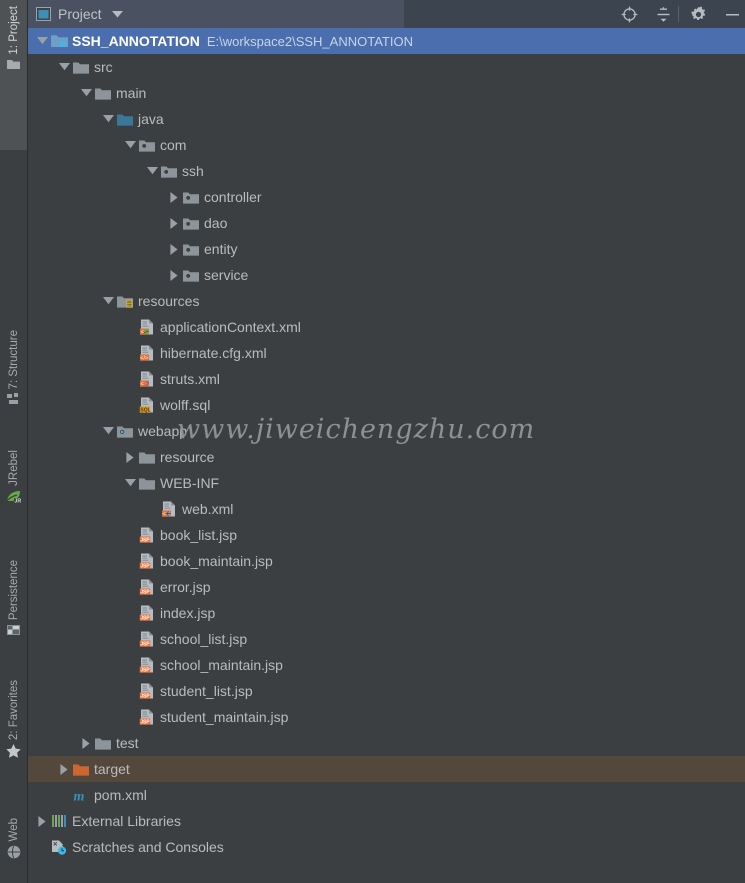  Describe the element at coordinates (13, 838) in the screenshot. I see `sidebar-tab-web: Web` at that location.